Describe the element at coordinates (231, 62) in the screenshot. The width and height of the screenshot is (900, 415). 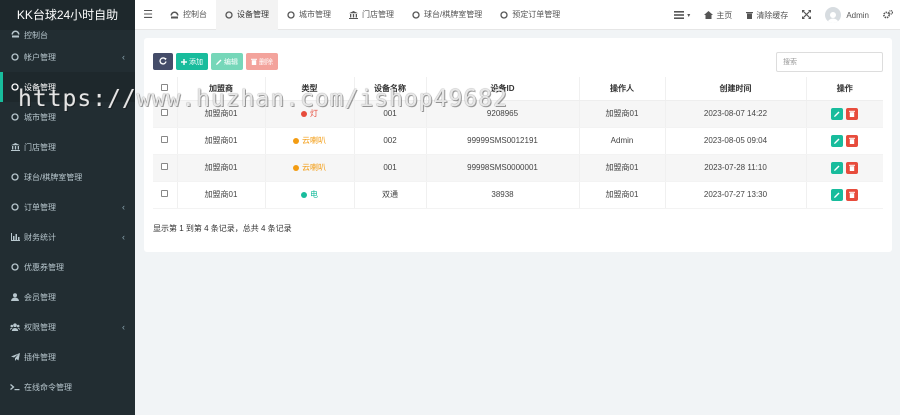
I see `edit-label: 编辑` at that location.